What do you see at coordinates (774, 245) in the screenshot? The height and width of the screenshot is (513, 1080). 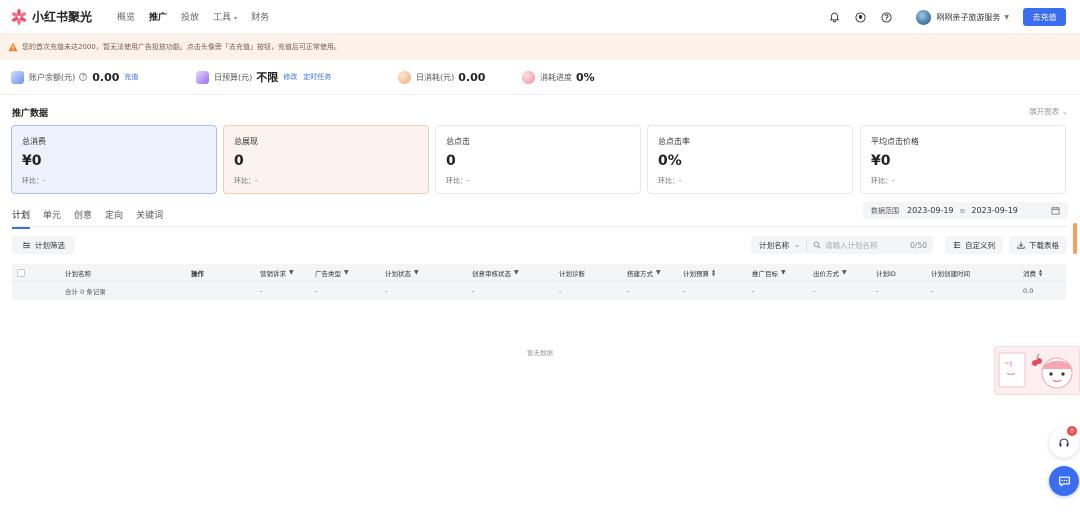 I see `search-type-value: 计划名称` at bounding box center [774, 245].